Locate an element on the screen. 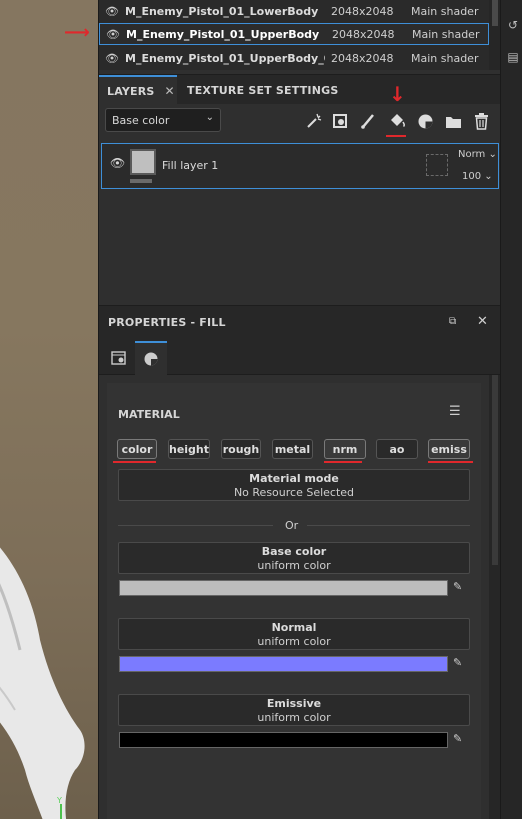 This screenshot has height=819, width=522. emissive-source: Emissive uniform color is located at coordinates (294, 710).